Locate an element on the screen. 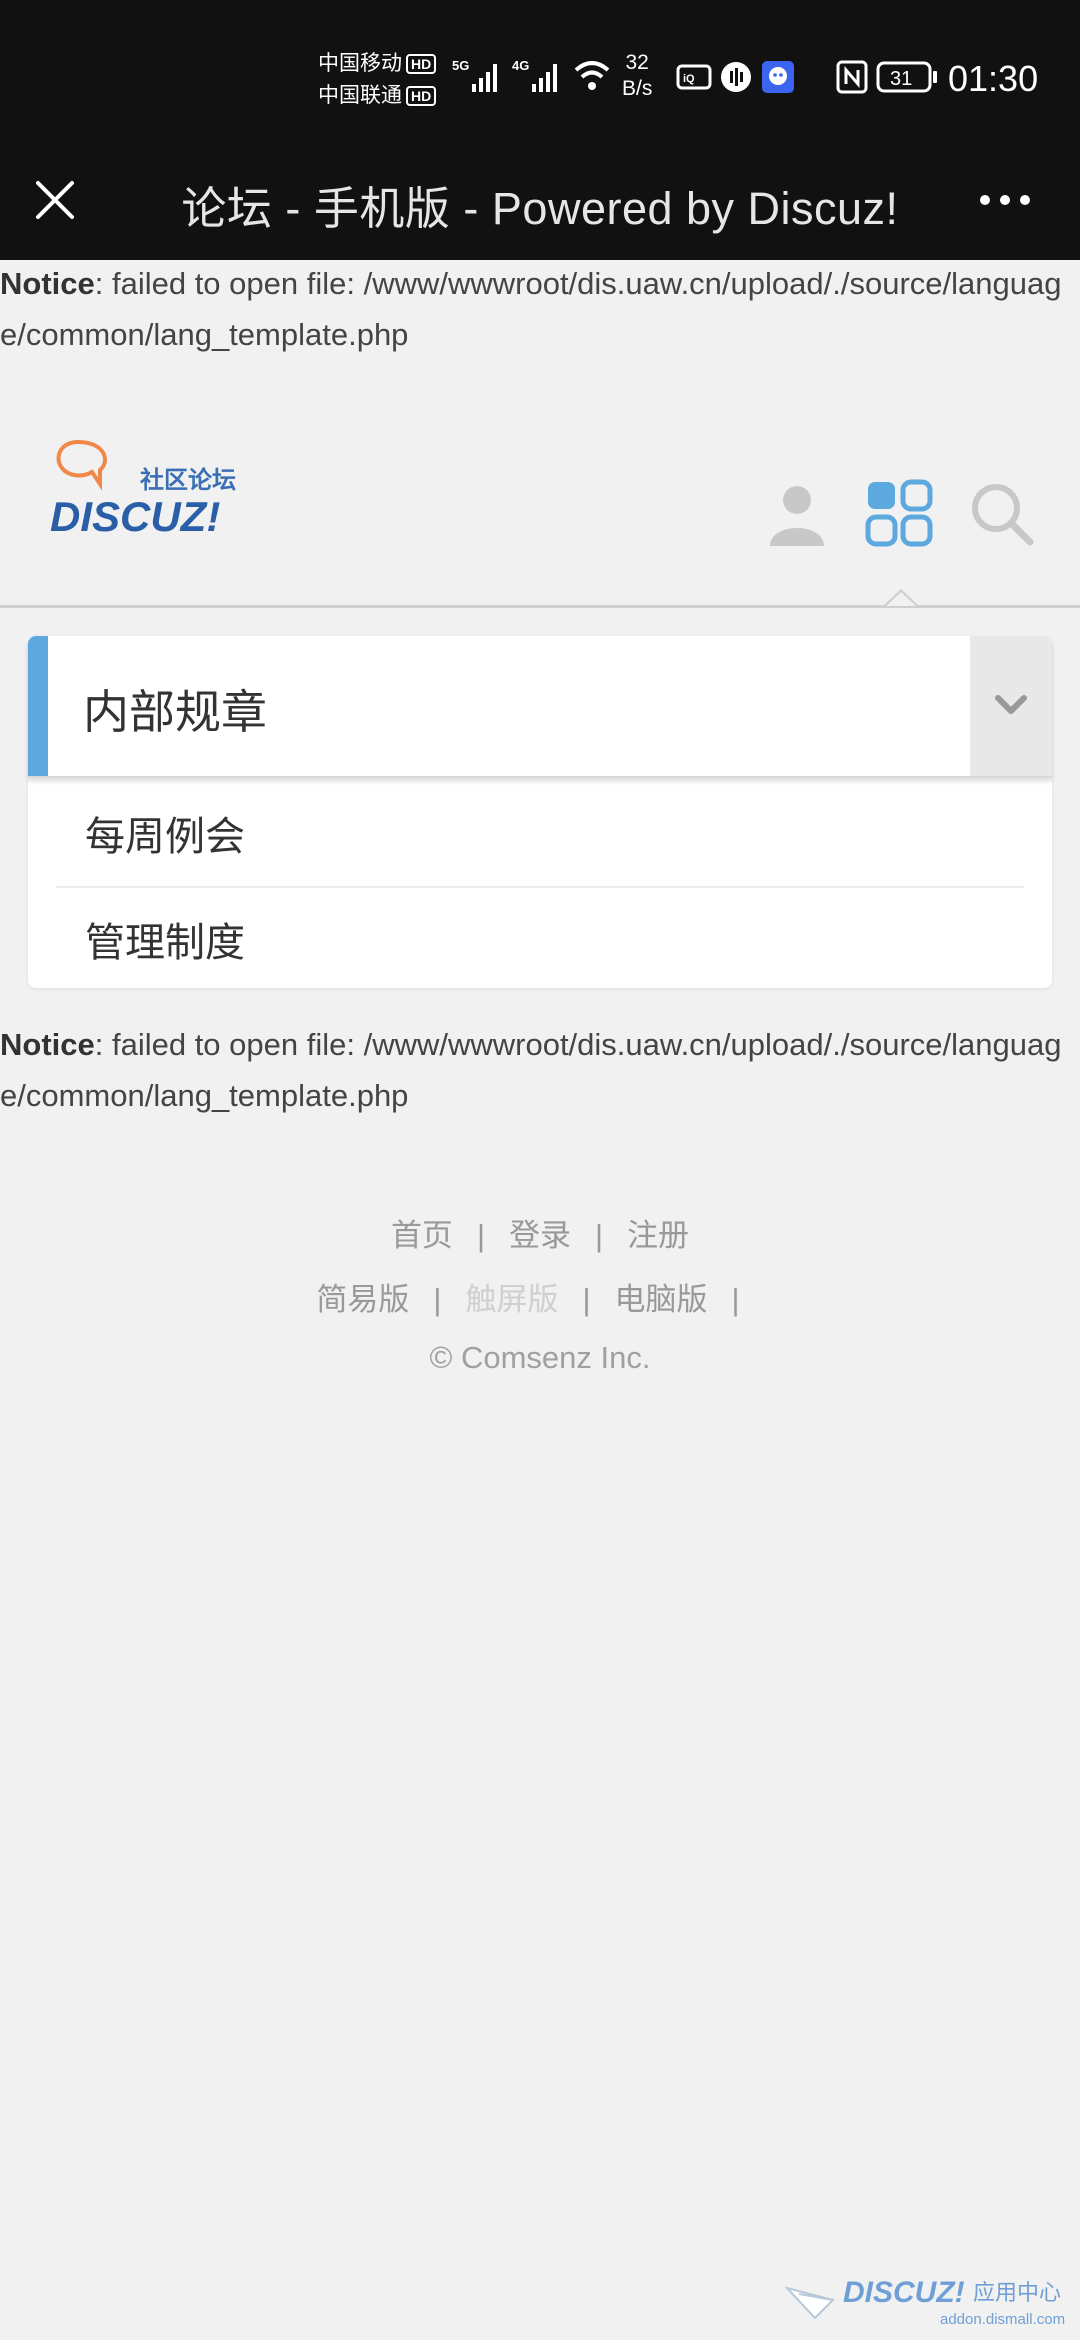  footer-link-simple: 简易版 is located at coordinates (362, 1299).